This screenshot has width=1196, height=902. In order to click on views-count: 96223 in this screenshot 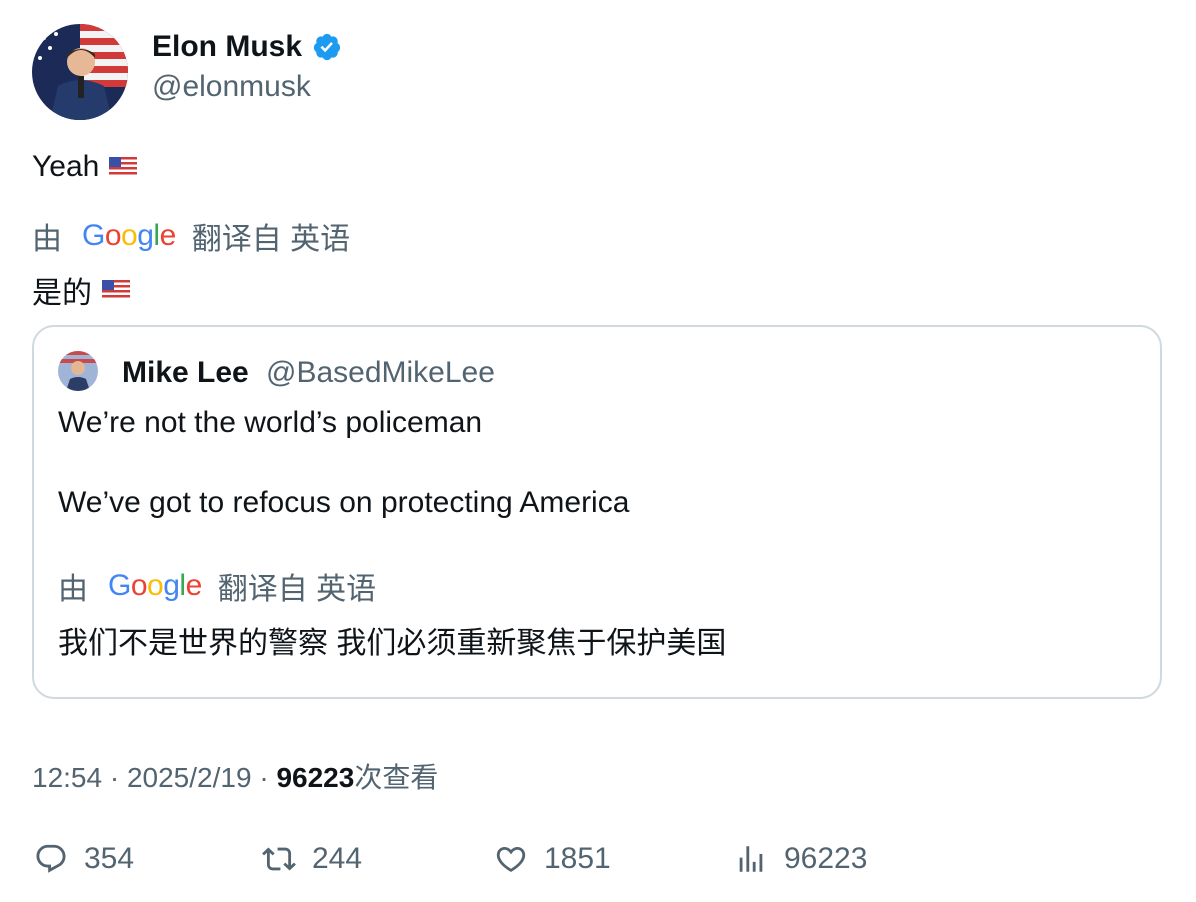, I will do `click(315, 777)`.